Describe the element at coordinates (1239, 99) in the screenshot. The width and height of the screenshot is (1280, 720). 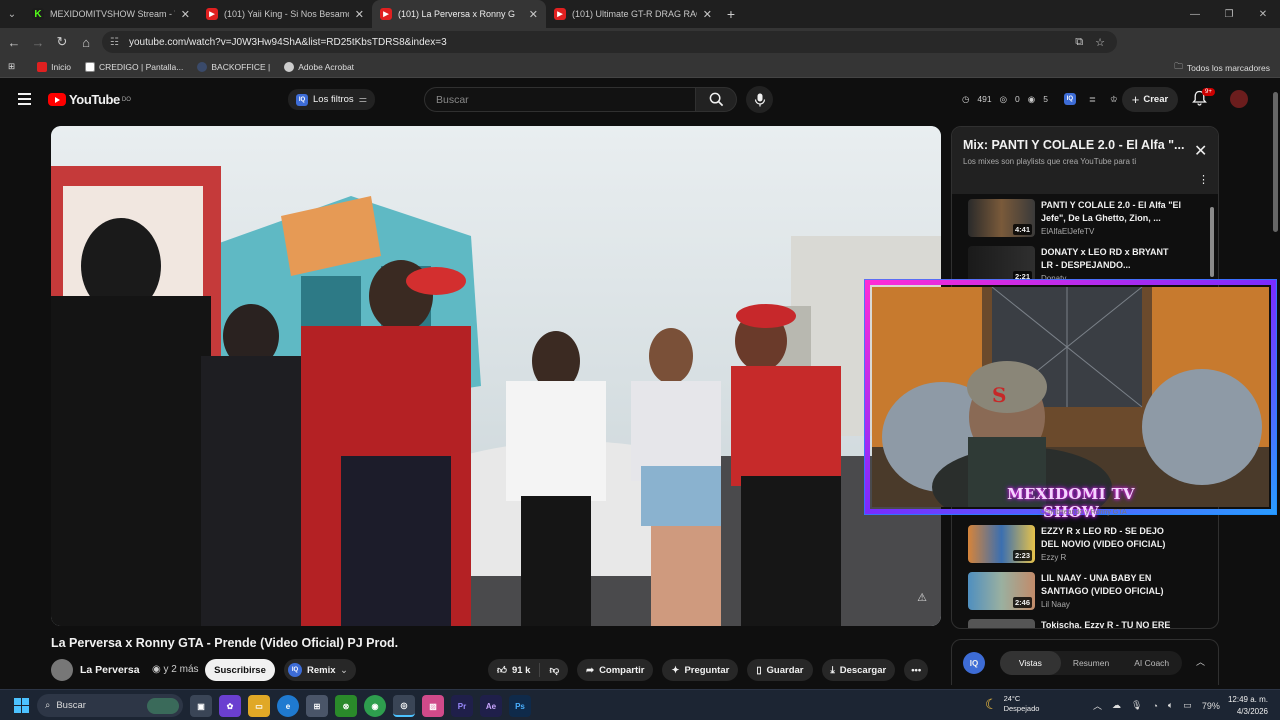
I see `account-avatar` at that location.